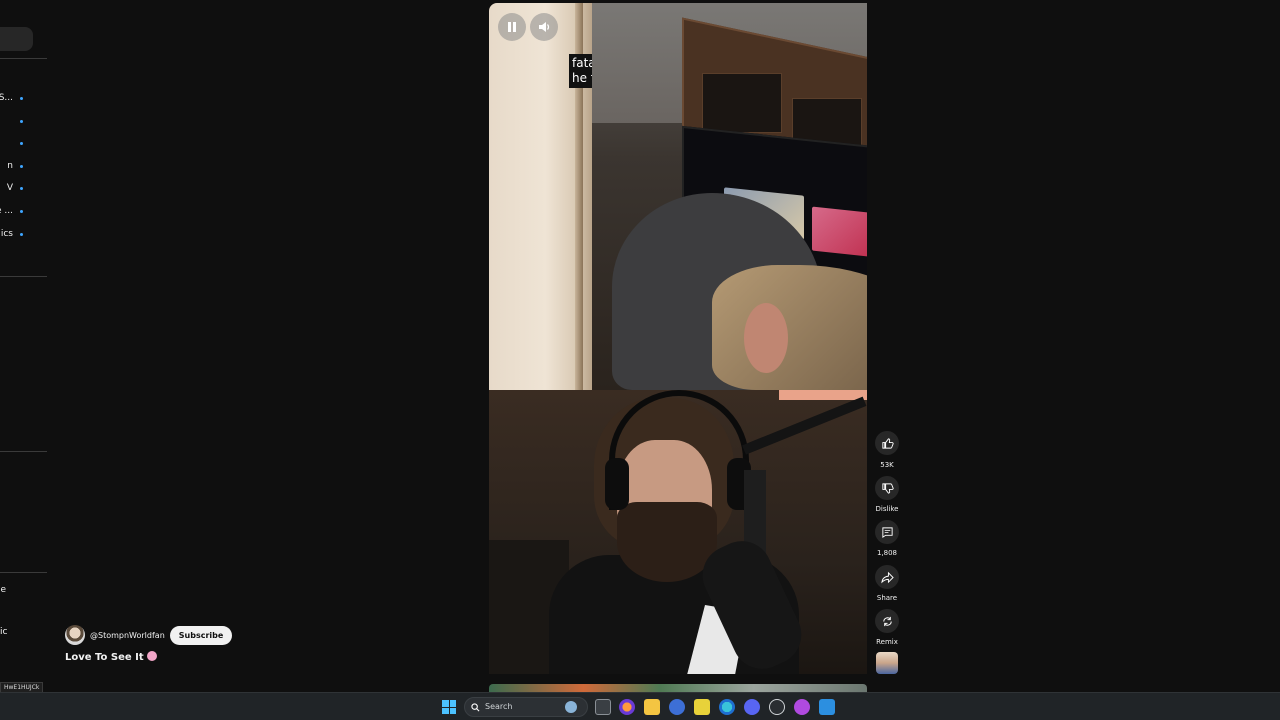  I want to click on task-view-icon, so click(603, 707).